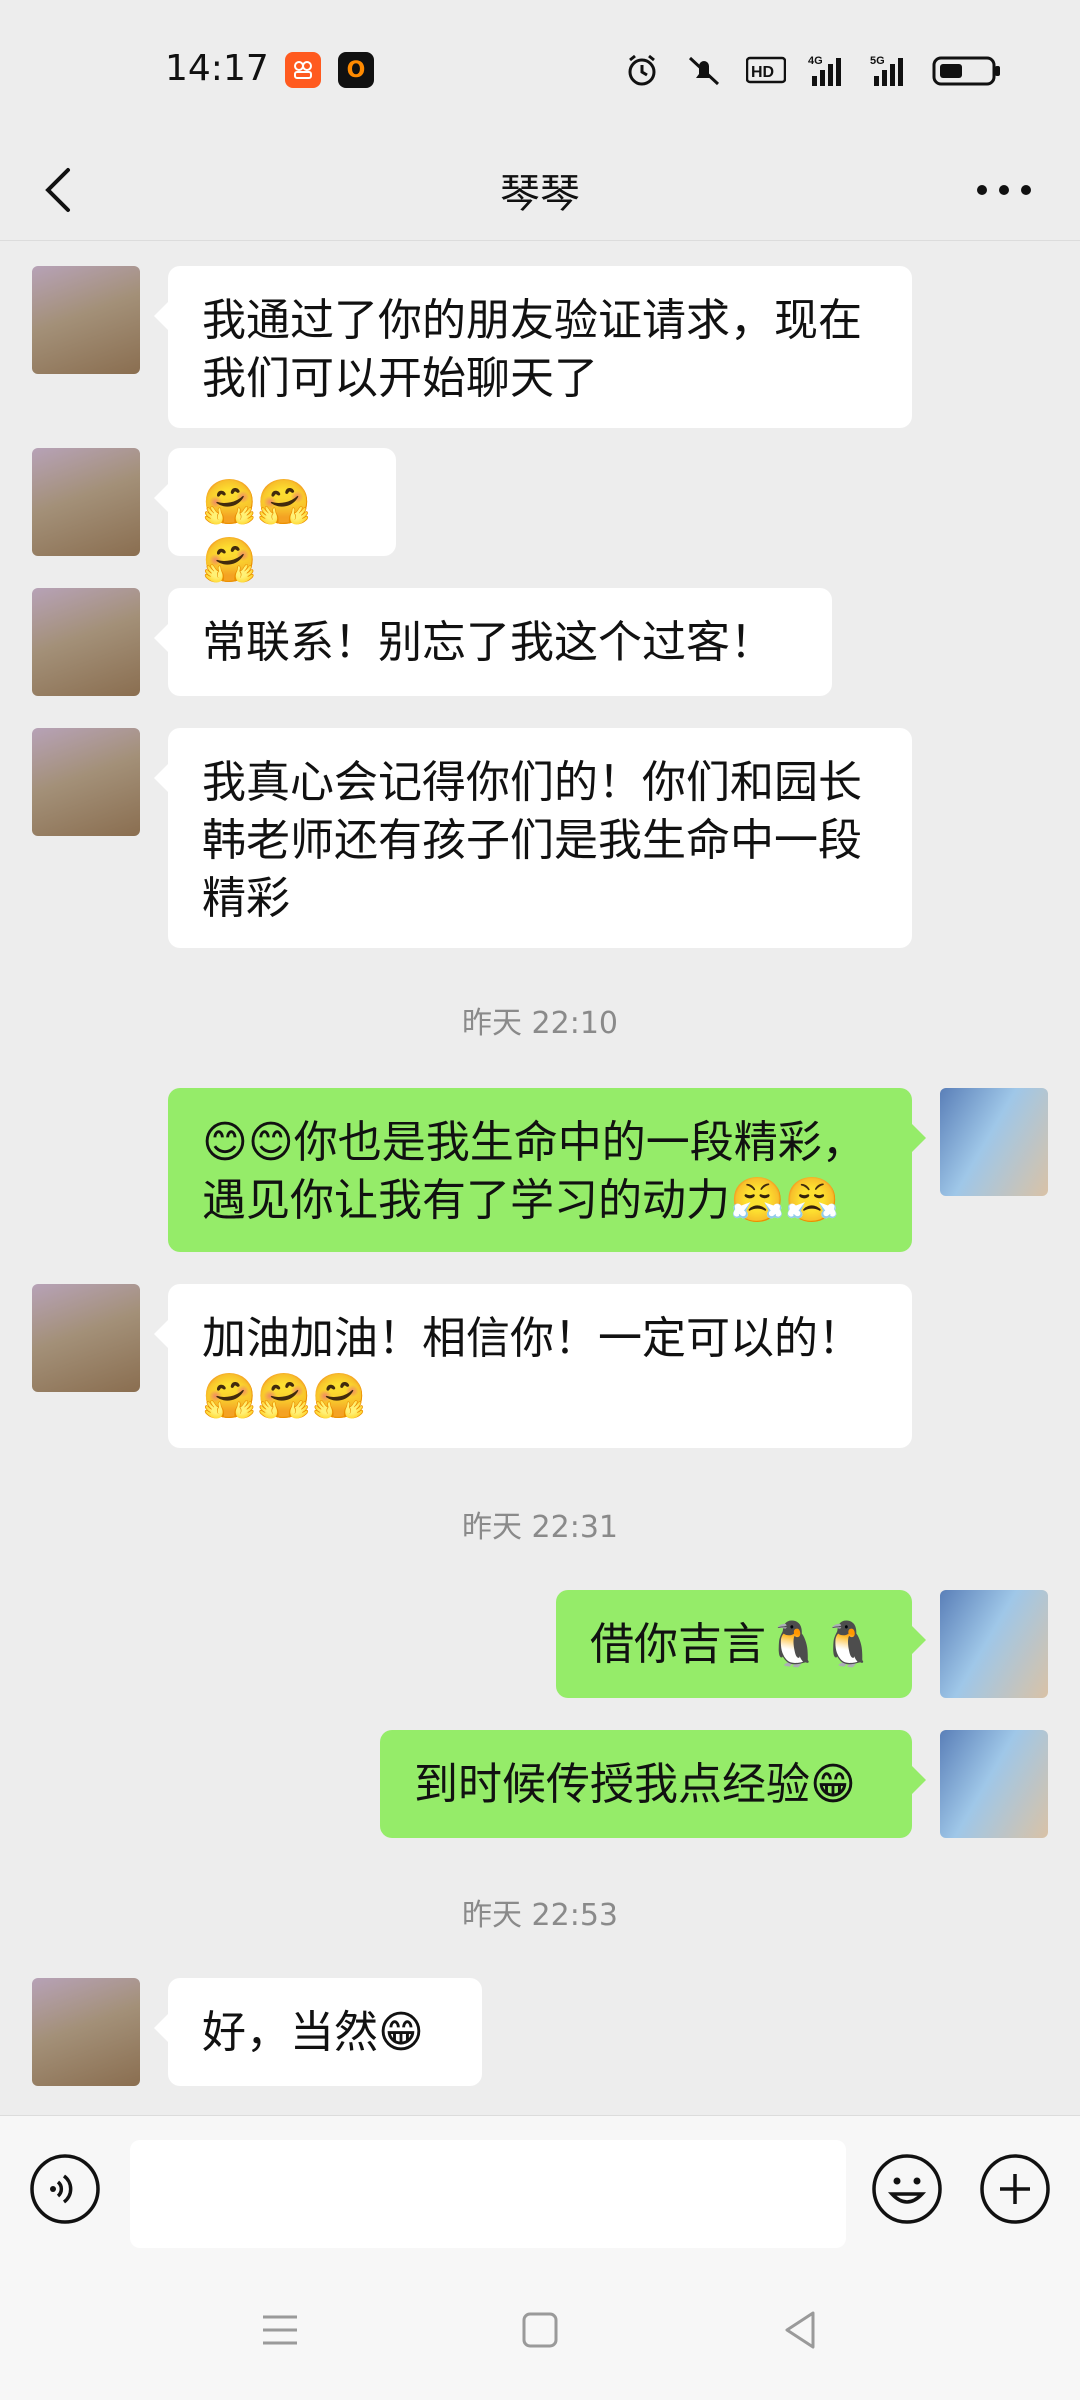  What do you see at coordinates (540, 1023) in the screenshot?
I see `timestamp: 昨天 22:10` at bounding box center [540, 1023].